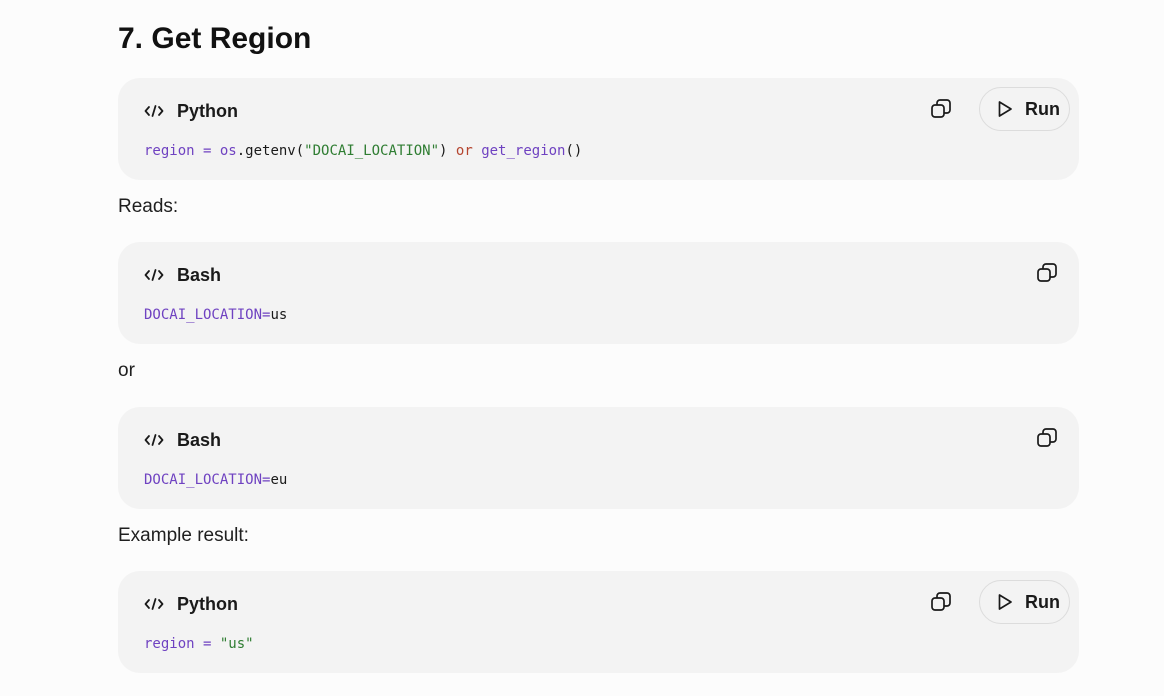 This screenshot has height=696, width=1164. I want to click on code-content: region = "us", so click(199, 644).